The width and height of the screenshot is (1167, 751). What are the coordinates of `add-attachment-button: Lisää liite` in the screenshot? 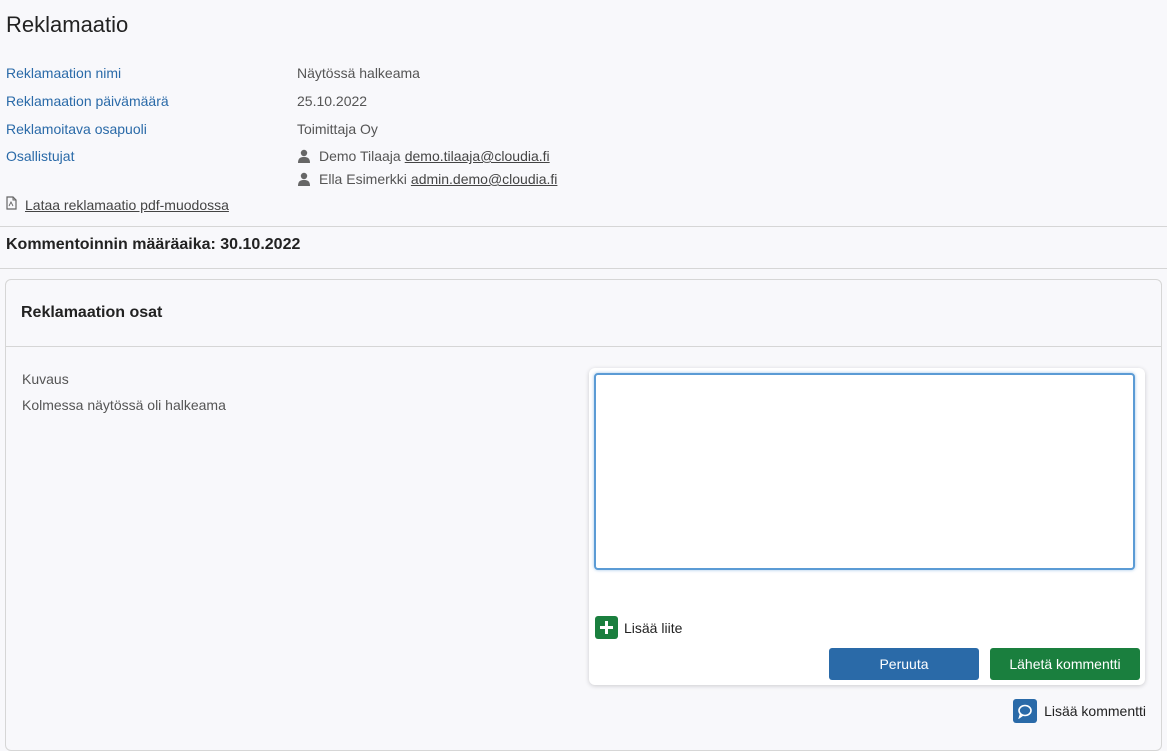 It's located at (638, 627).